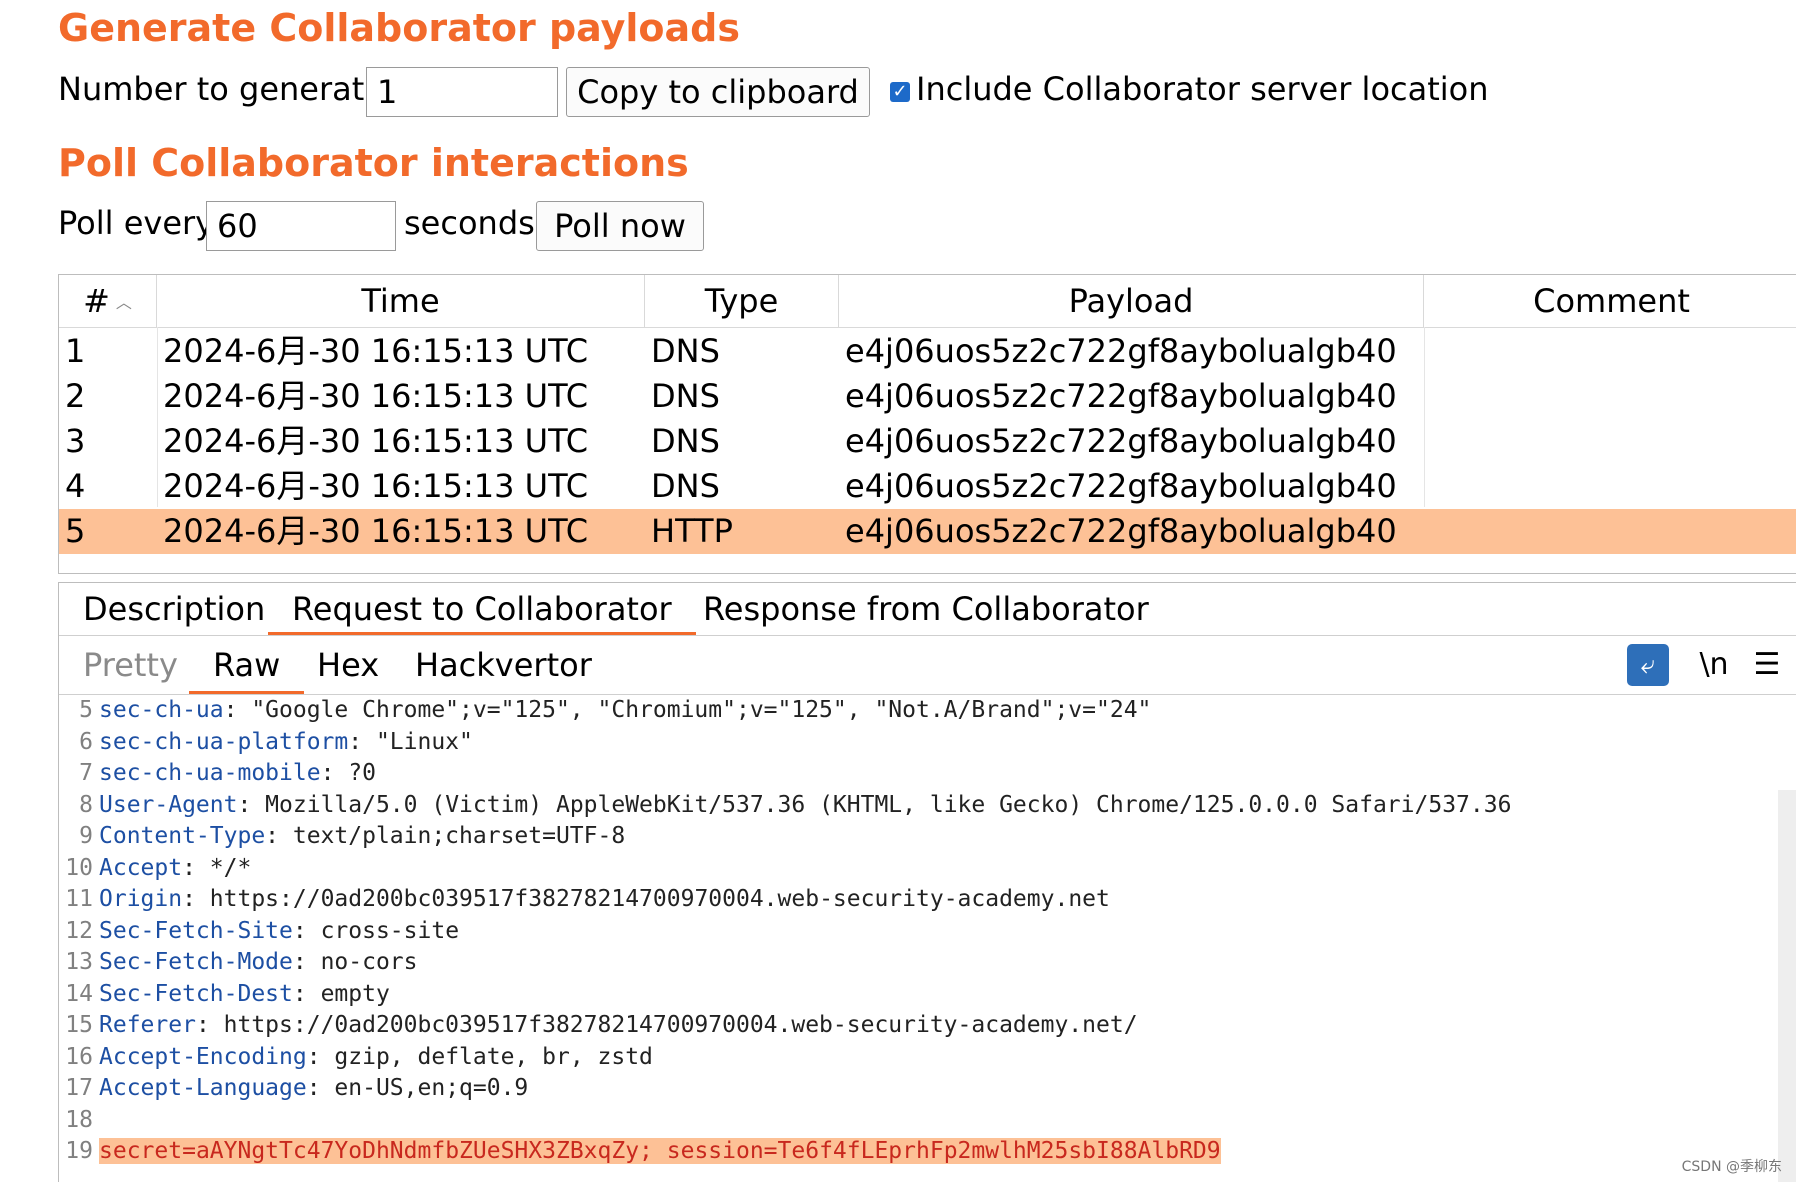 This screenshot has width=1796, height=1182. I want to click on tab-raw: Raw, so click(247, 665).